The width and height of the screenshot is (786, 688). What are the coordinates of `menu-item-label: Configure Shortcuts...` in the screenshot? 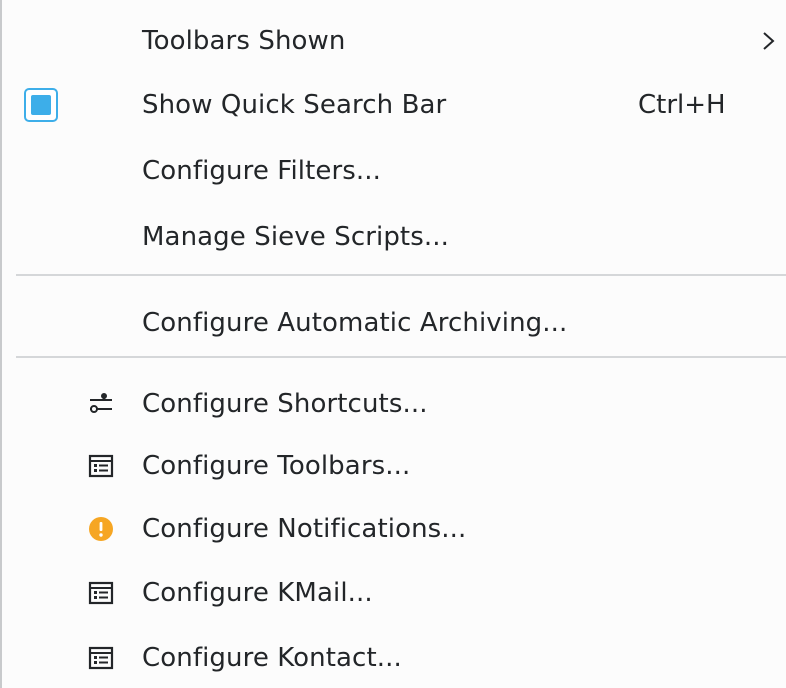 It's located at (285, 404).